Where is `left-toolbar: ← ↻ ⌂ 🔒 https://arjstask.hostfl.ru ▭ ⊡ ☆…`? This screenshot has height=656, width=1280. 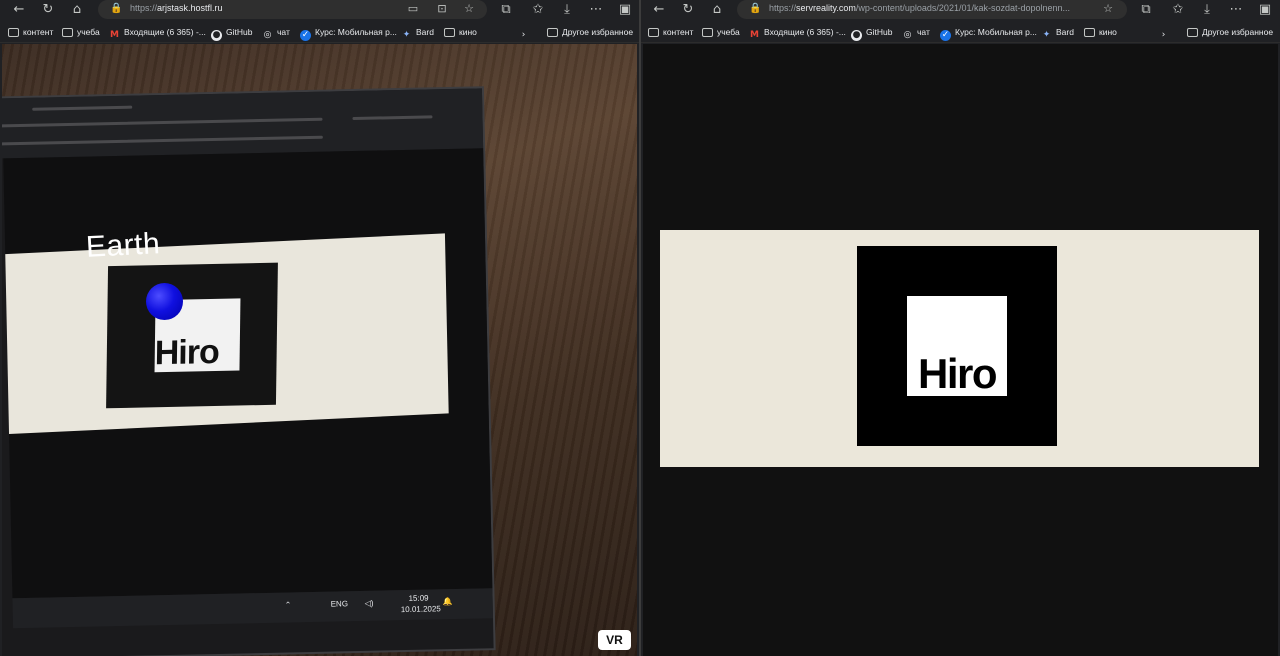 left-toolbar: ← ↻ ⌂ 🔒 https://arjstask.hostfl.ru ▭ ⊡ ☆… is located at coordinates (319, 10).